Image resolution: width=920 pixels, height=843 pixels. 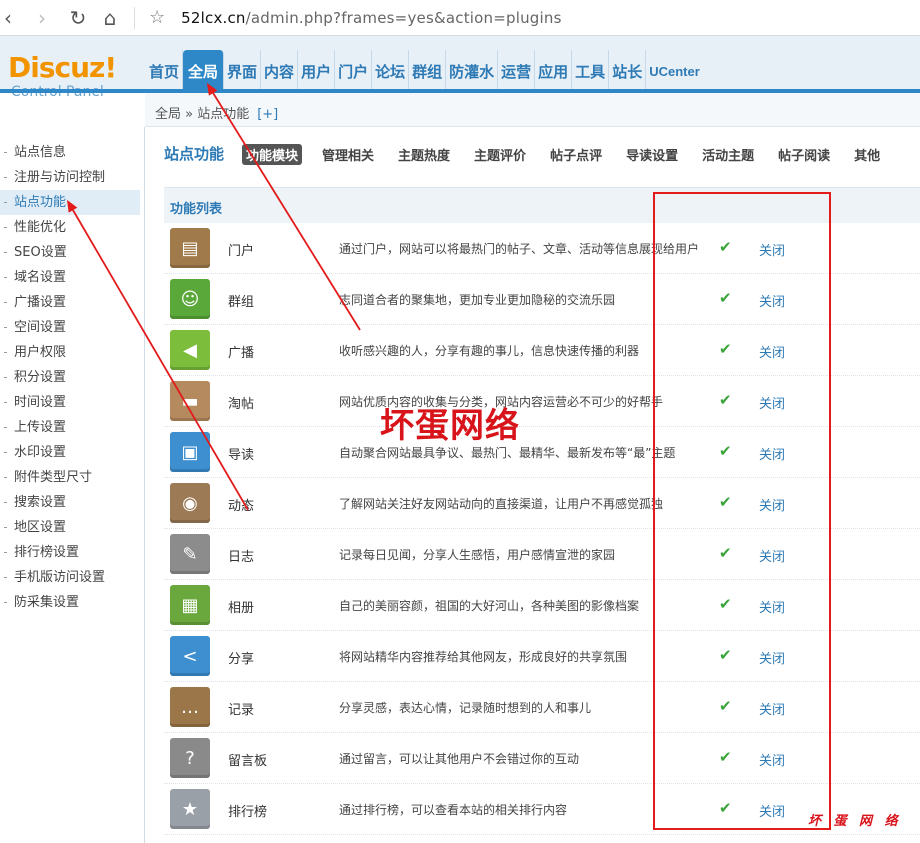 What do you see at coordinates (652, 154) in the screenshot?
I see `subtab-5: 导读设置` at bounding box center [652, 154].